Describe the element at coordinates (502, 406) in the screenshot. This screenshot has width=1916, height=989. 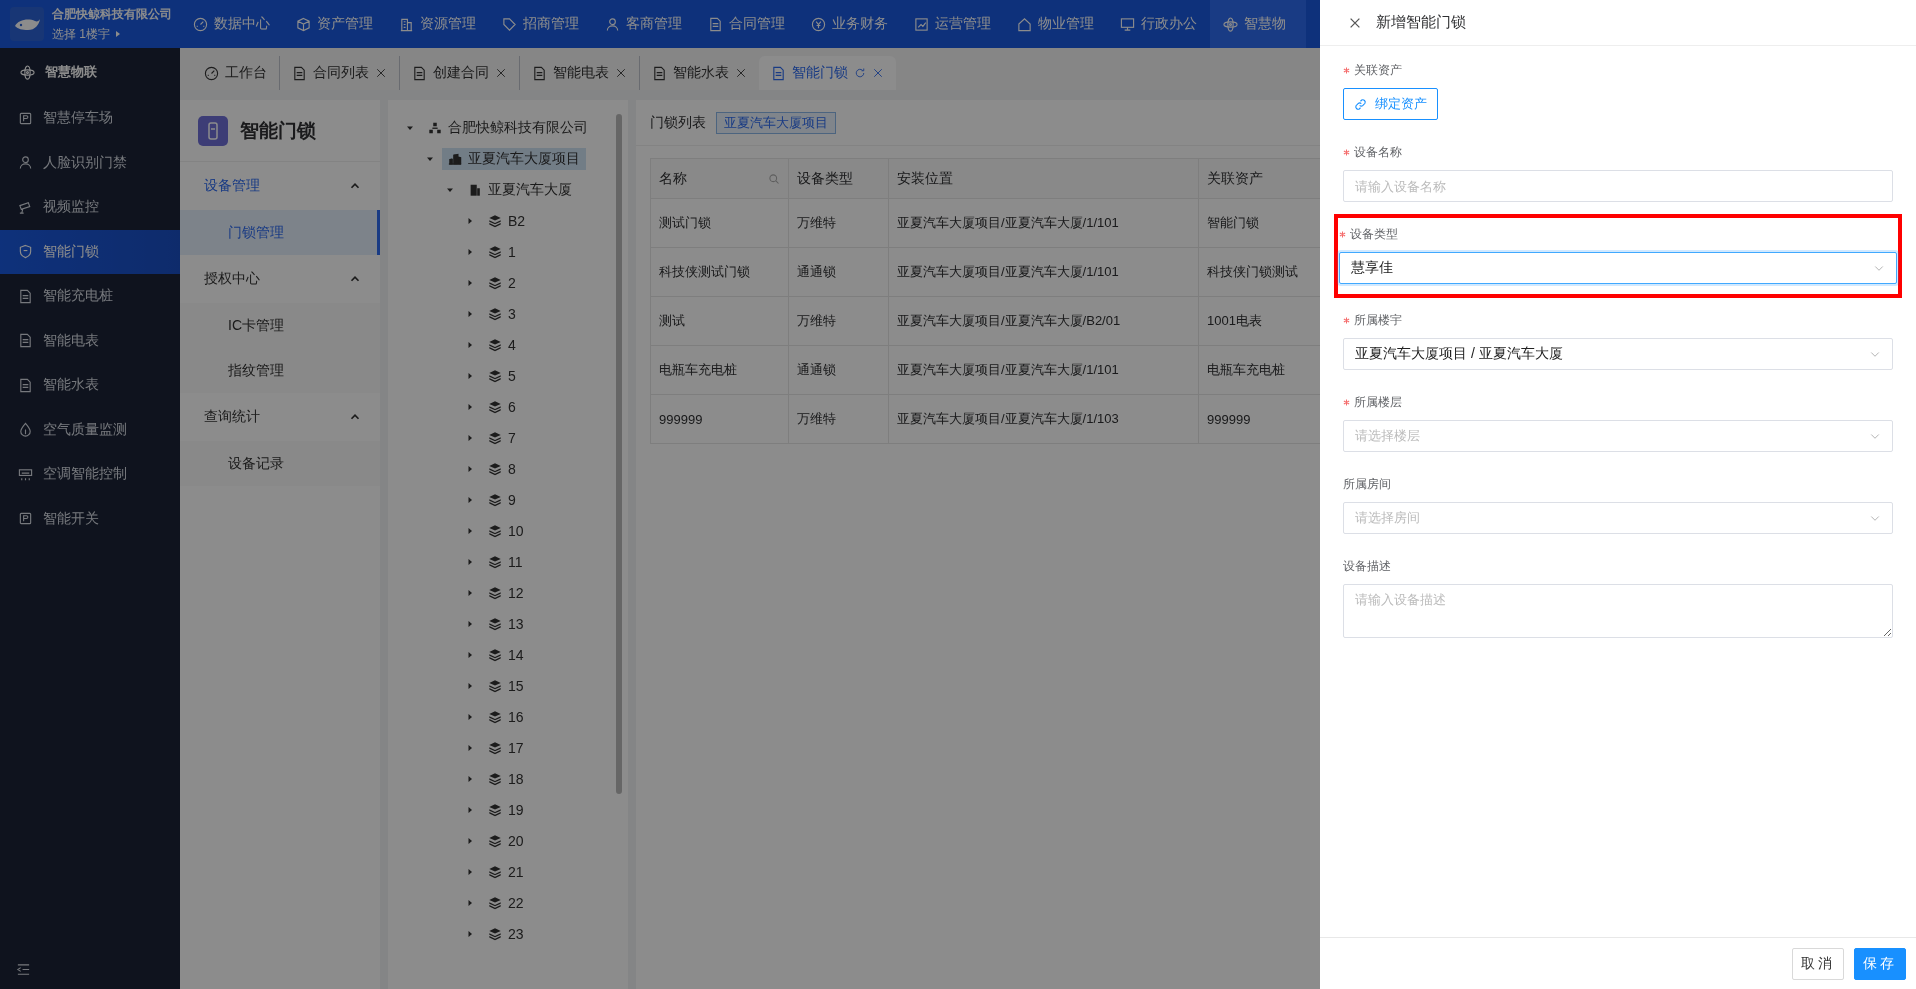
I see `tree-node: 6` at that location.